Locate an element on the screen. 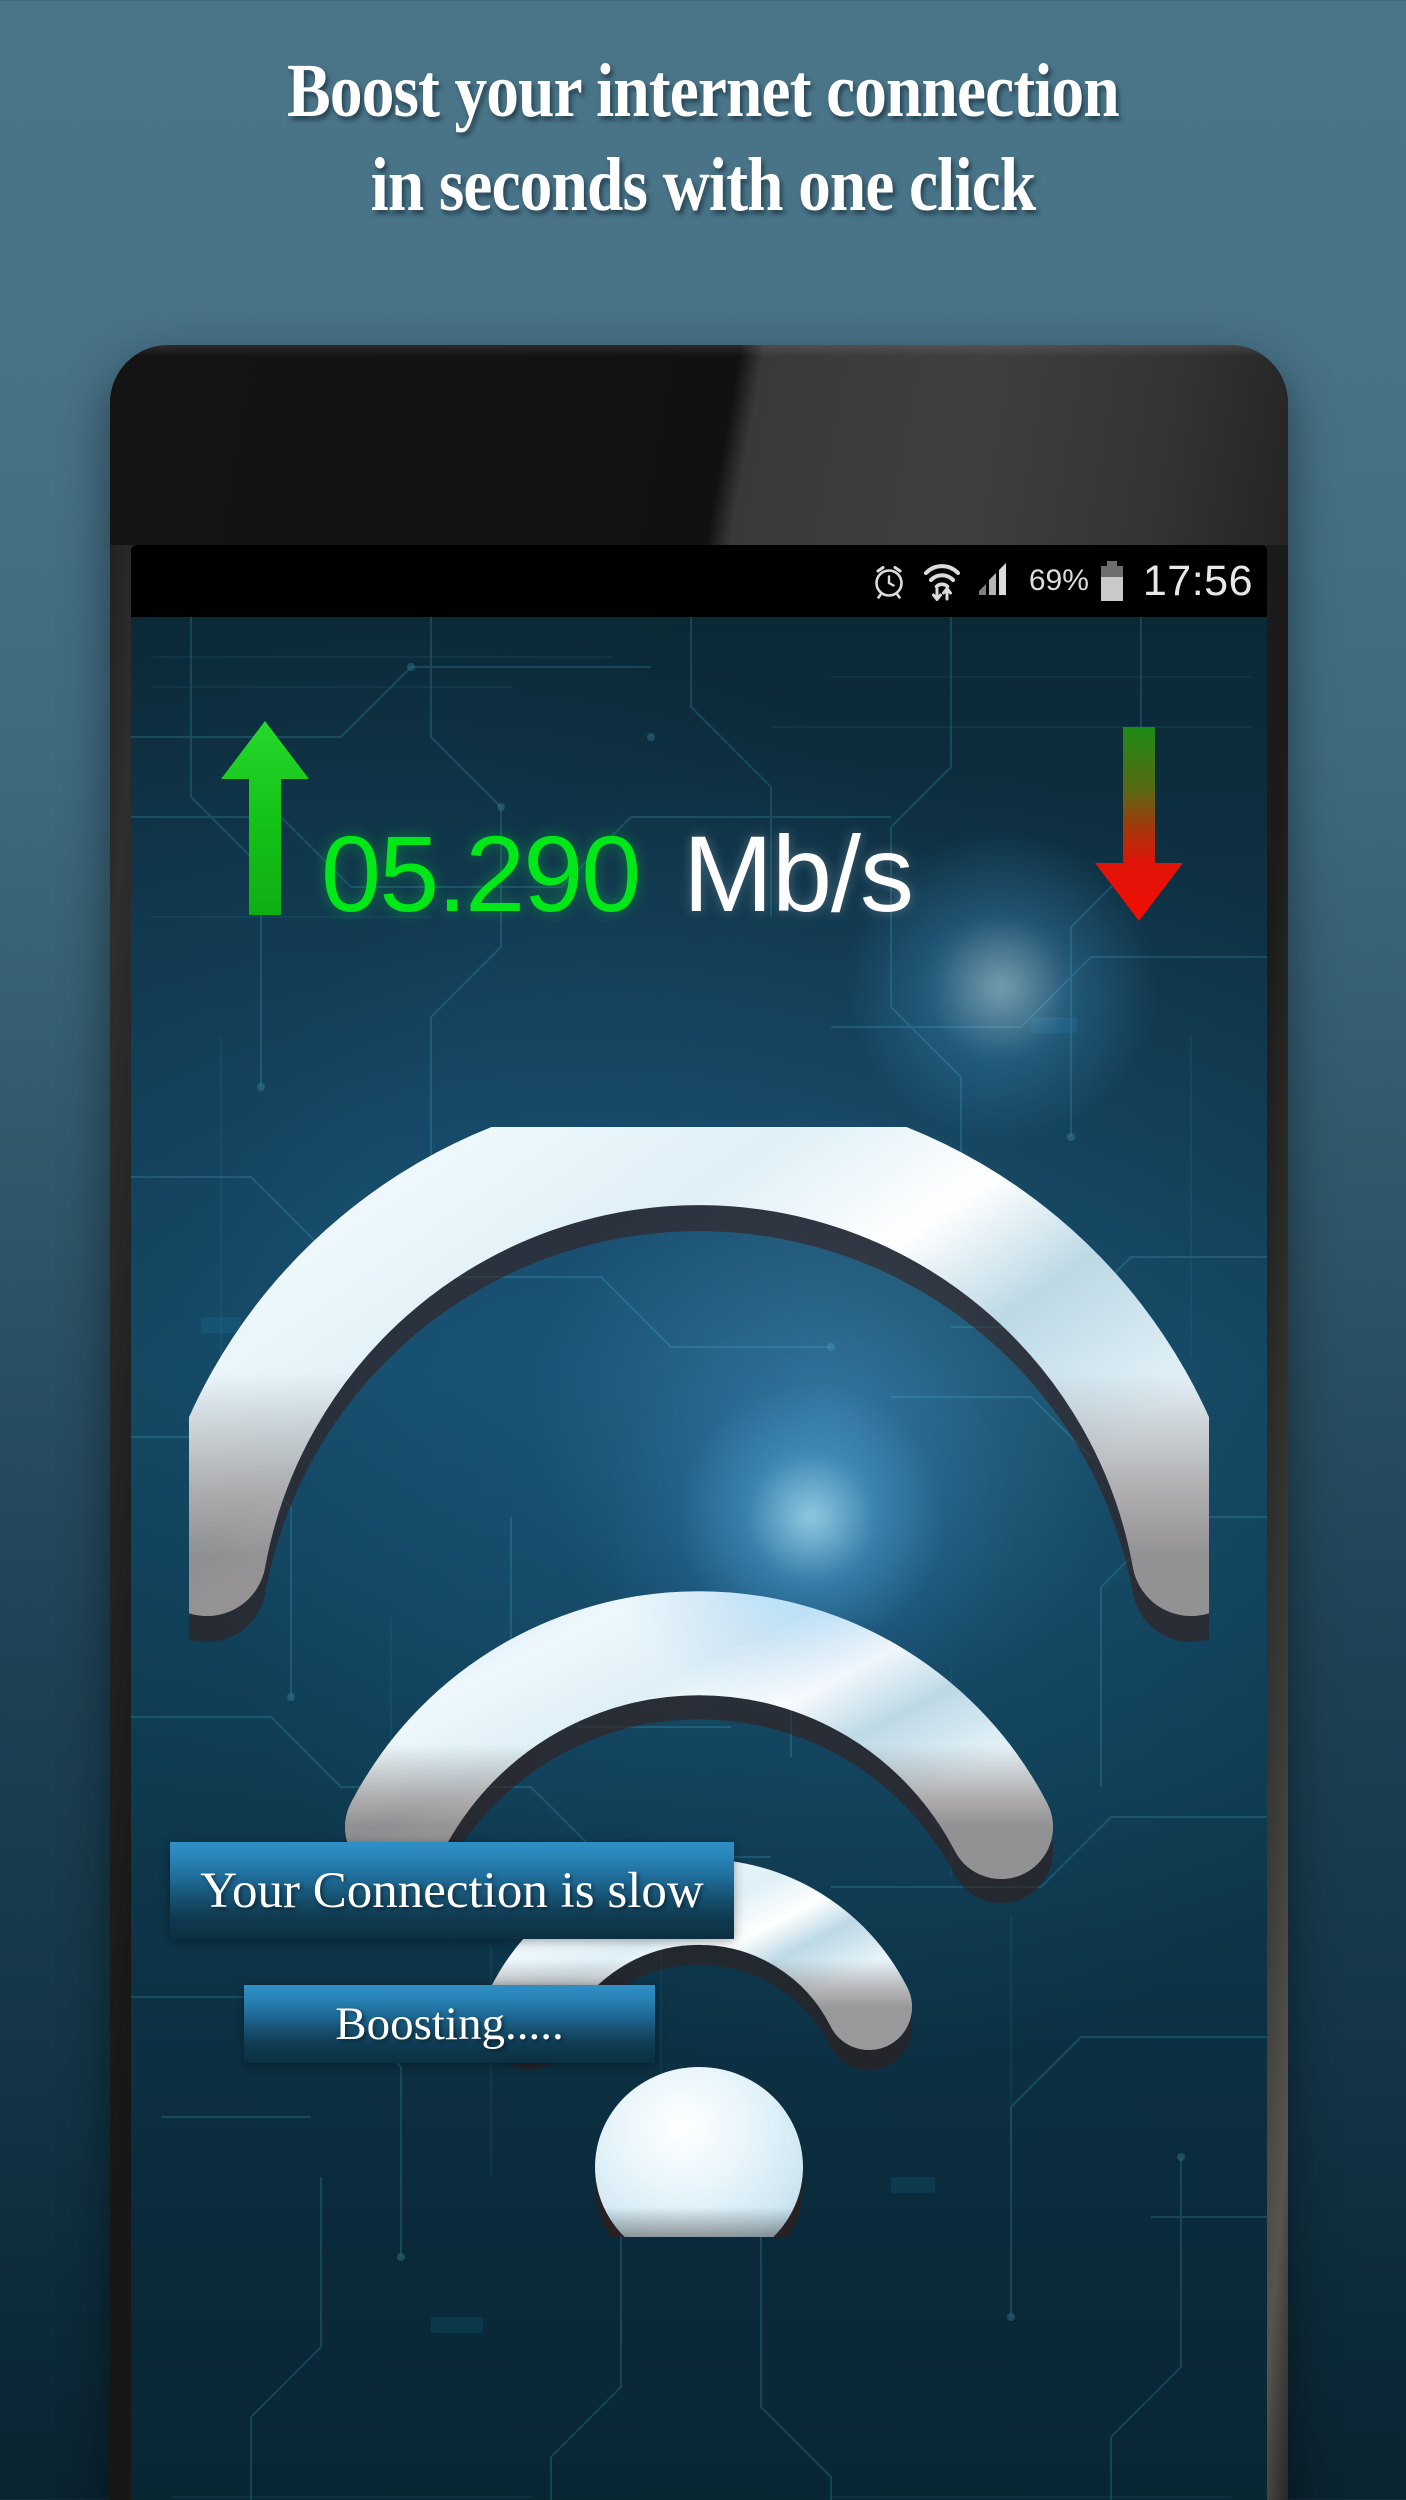 The height and width of the screenshot is (2500, 1406). phone-top-bezel is located at coordinates (699, 445).